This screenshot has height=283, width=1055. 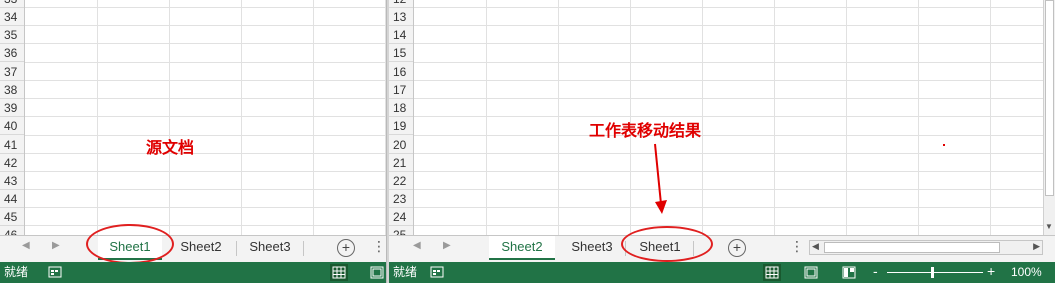 I want to click on arrow-down-icon, so click(x=660, y=178).